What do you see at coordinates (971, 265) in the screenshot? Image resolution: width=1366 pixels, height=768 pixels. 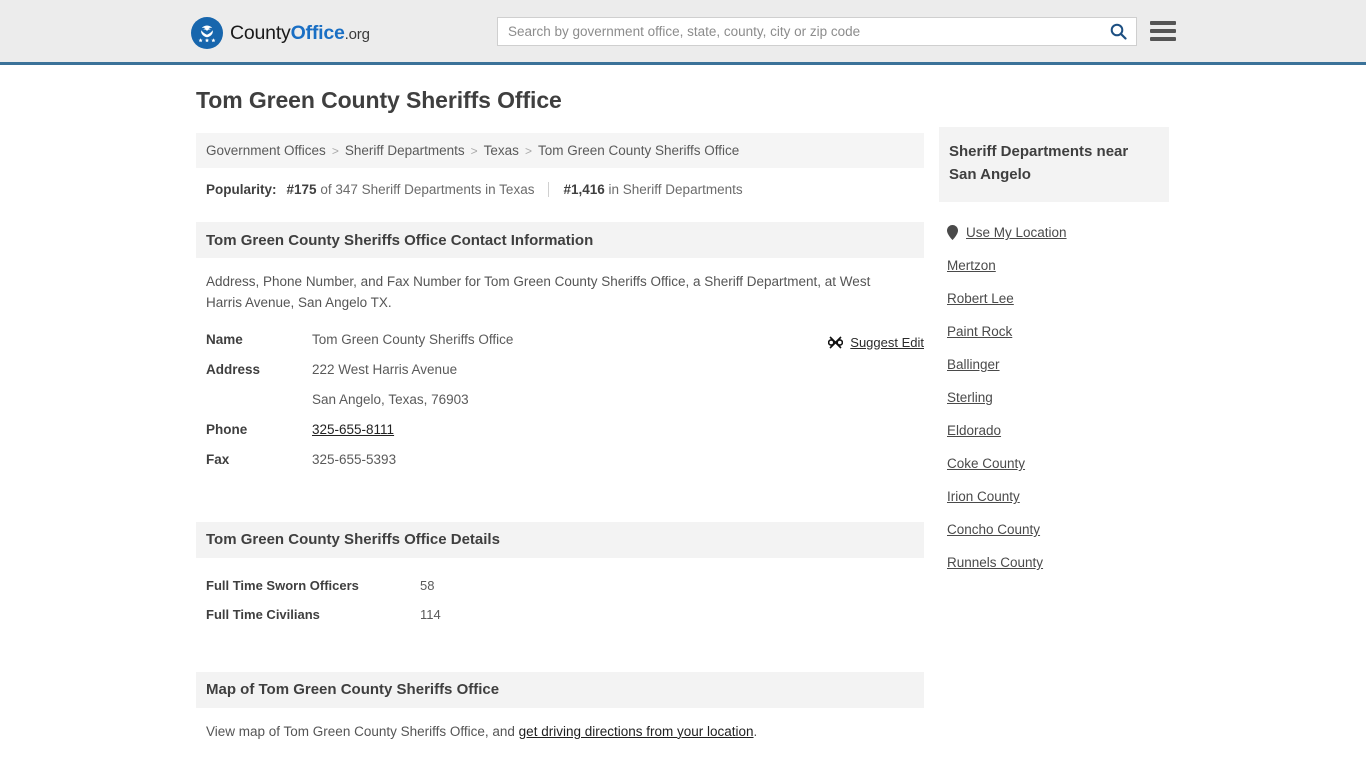 I see `sidebar-link-label: Mertzon` at bounding box center [971, 265].